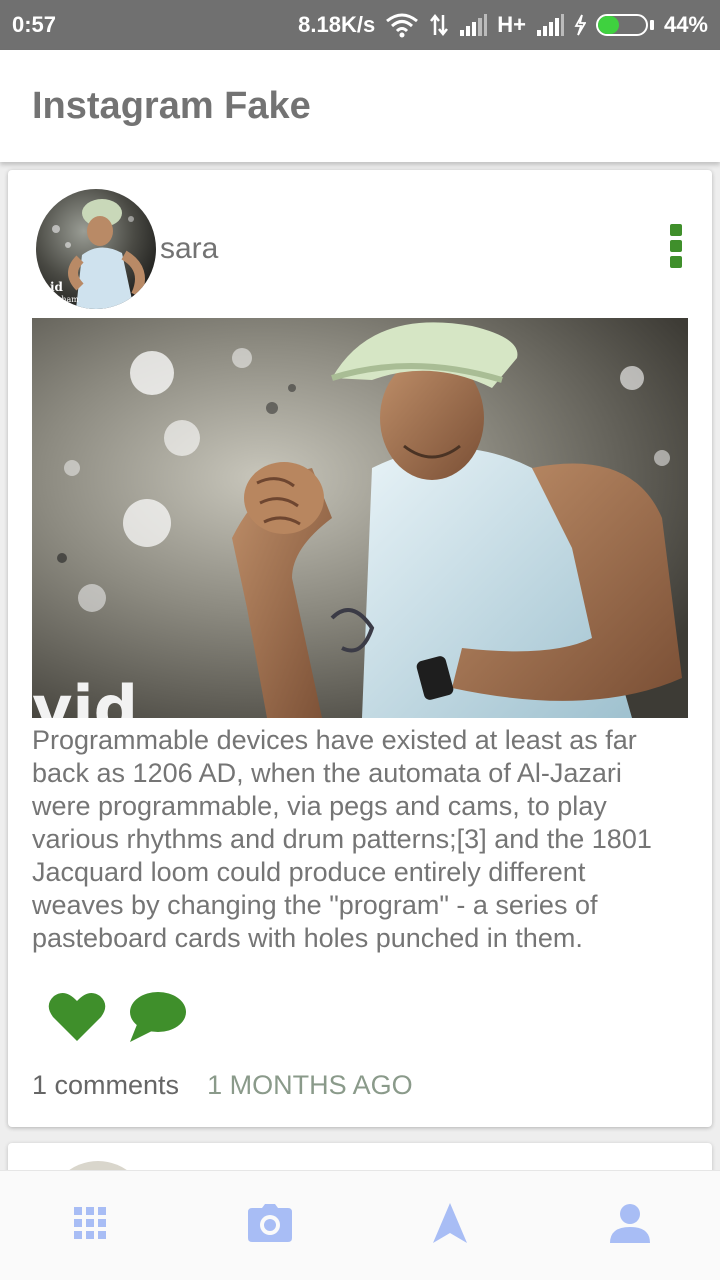  Describe the element at coordinates (677, 246) in the screenshot. I see `more-options-icon` at that location.